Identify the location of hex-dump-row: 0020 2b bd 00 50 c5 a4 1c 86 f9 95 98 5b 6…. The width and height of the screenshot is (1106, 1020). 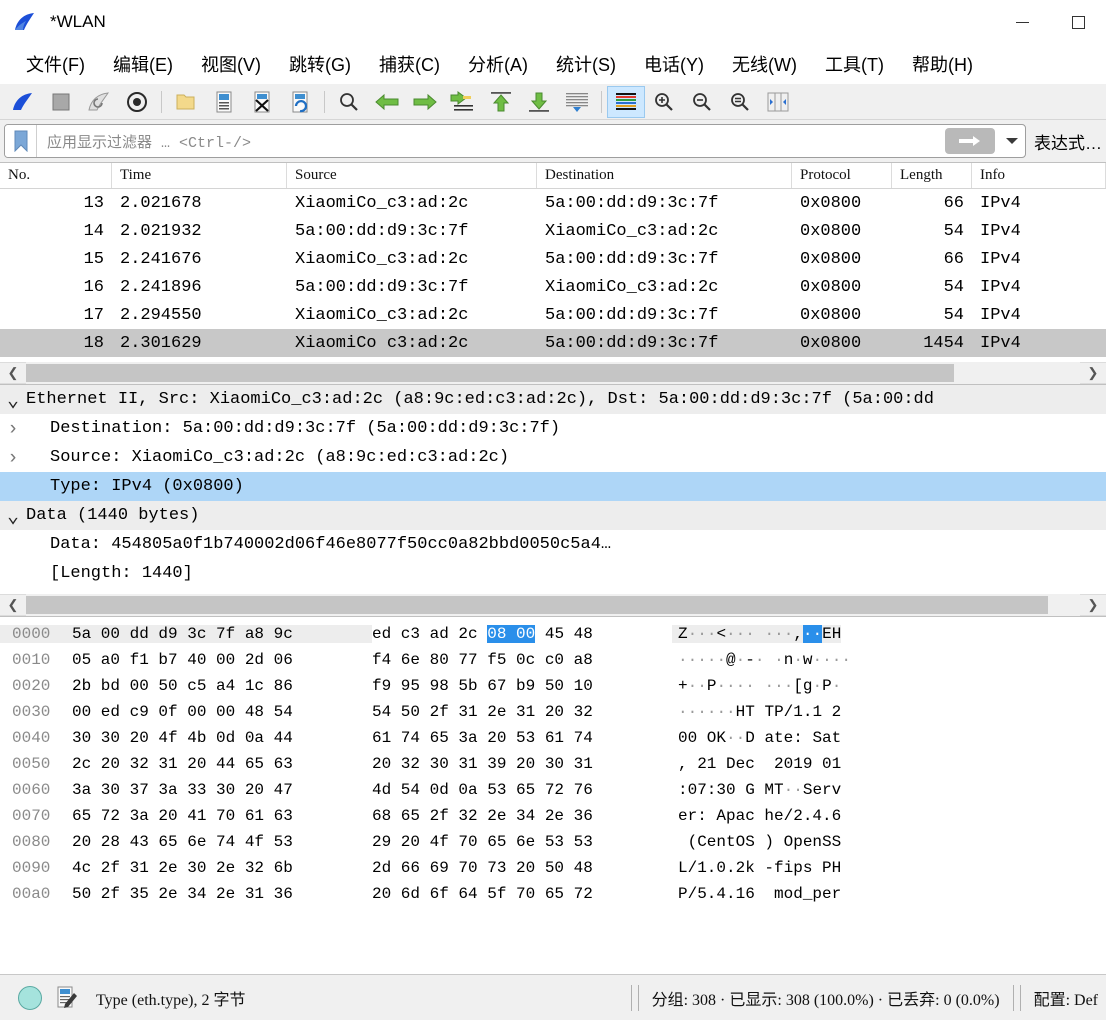
(553, 686).